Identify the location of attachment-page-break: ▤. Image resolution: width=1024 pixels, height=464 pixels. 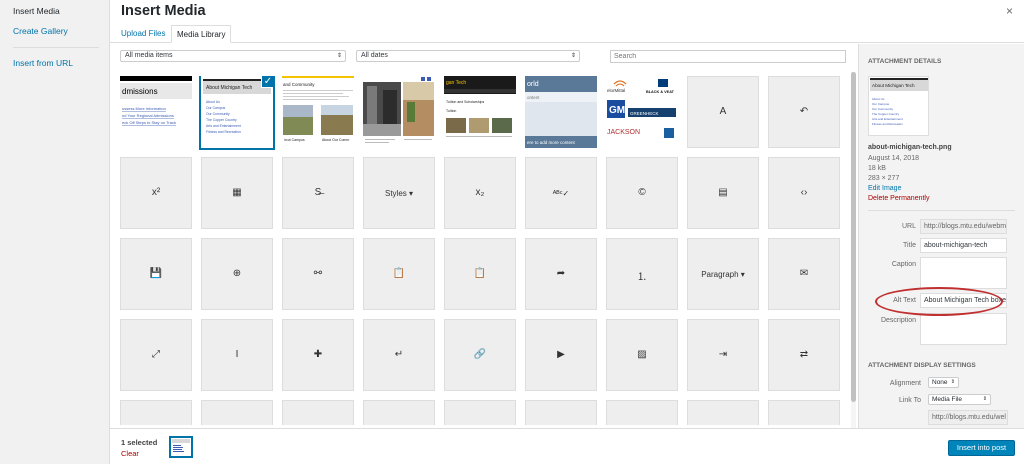
(723, 193).